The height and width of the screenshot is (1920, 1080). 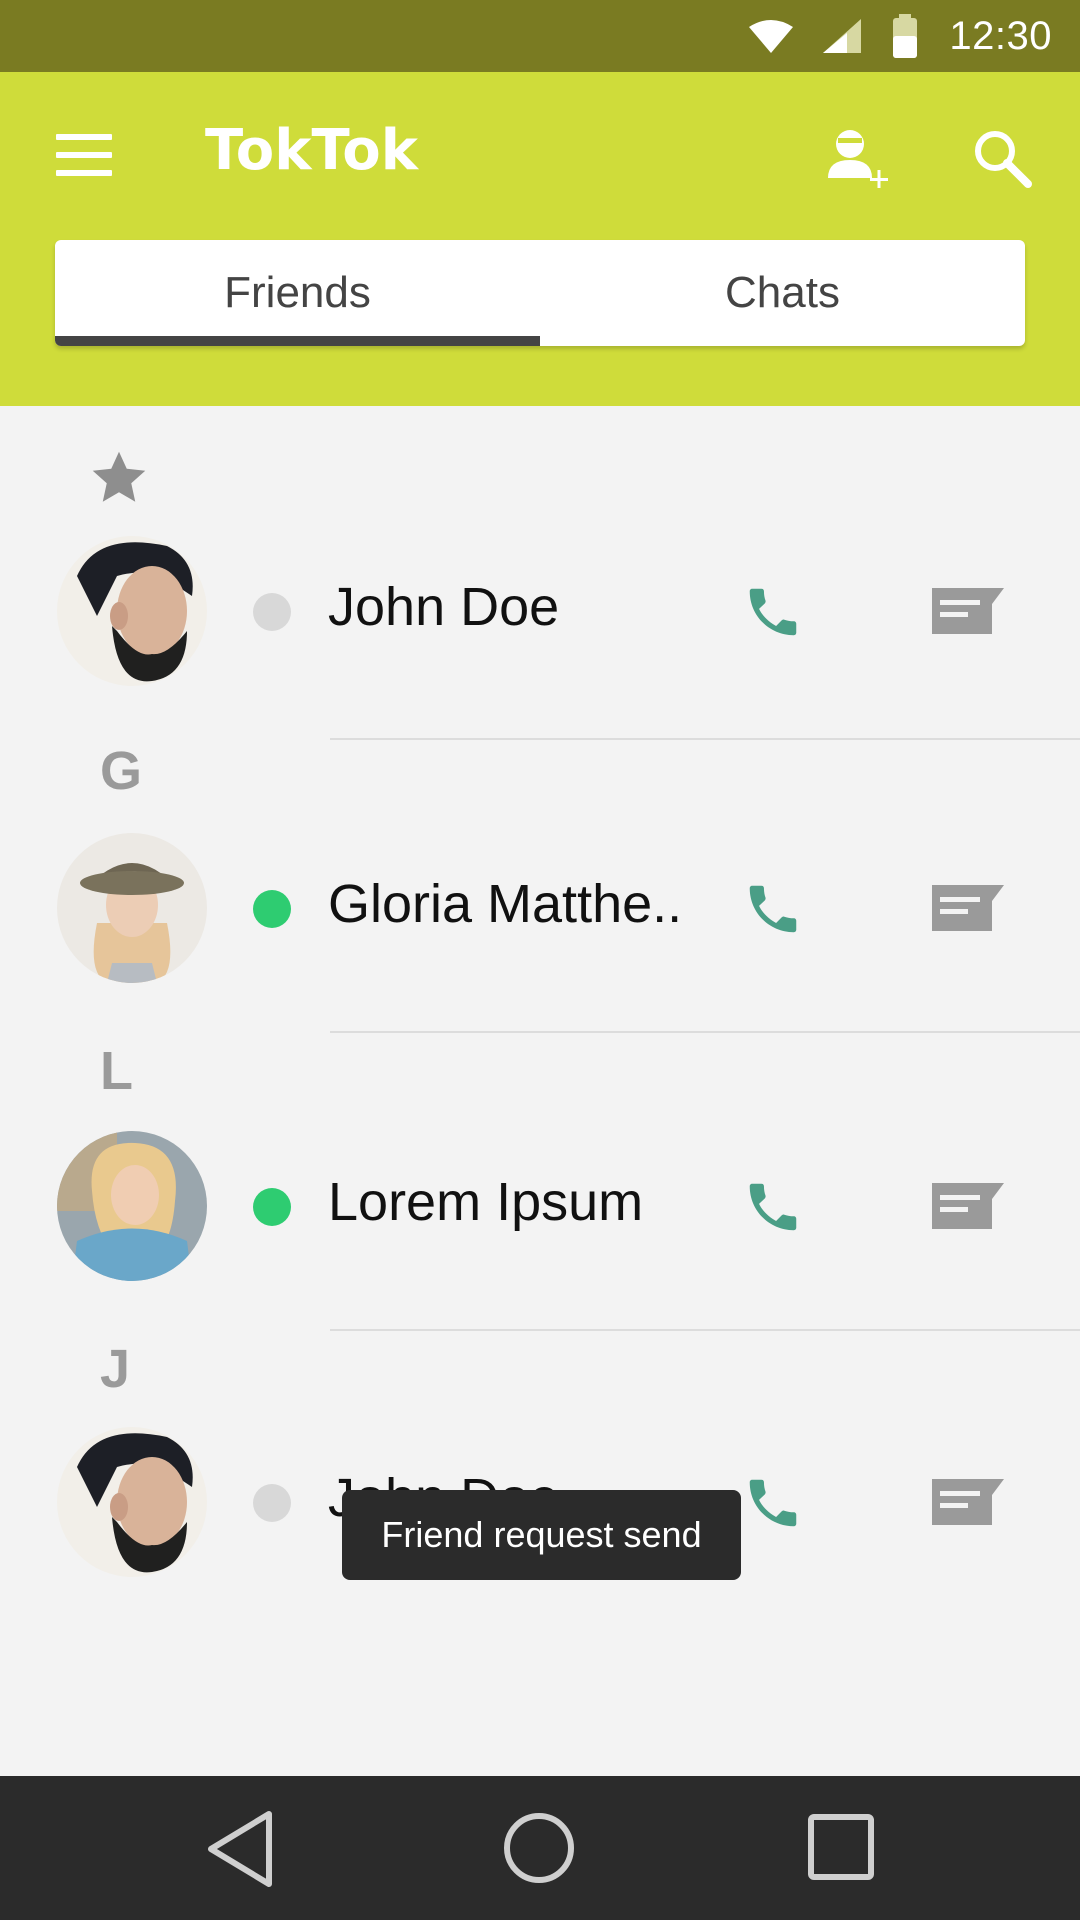 I want to click on status-bar: 12:30, so click(x=540, y=36).